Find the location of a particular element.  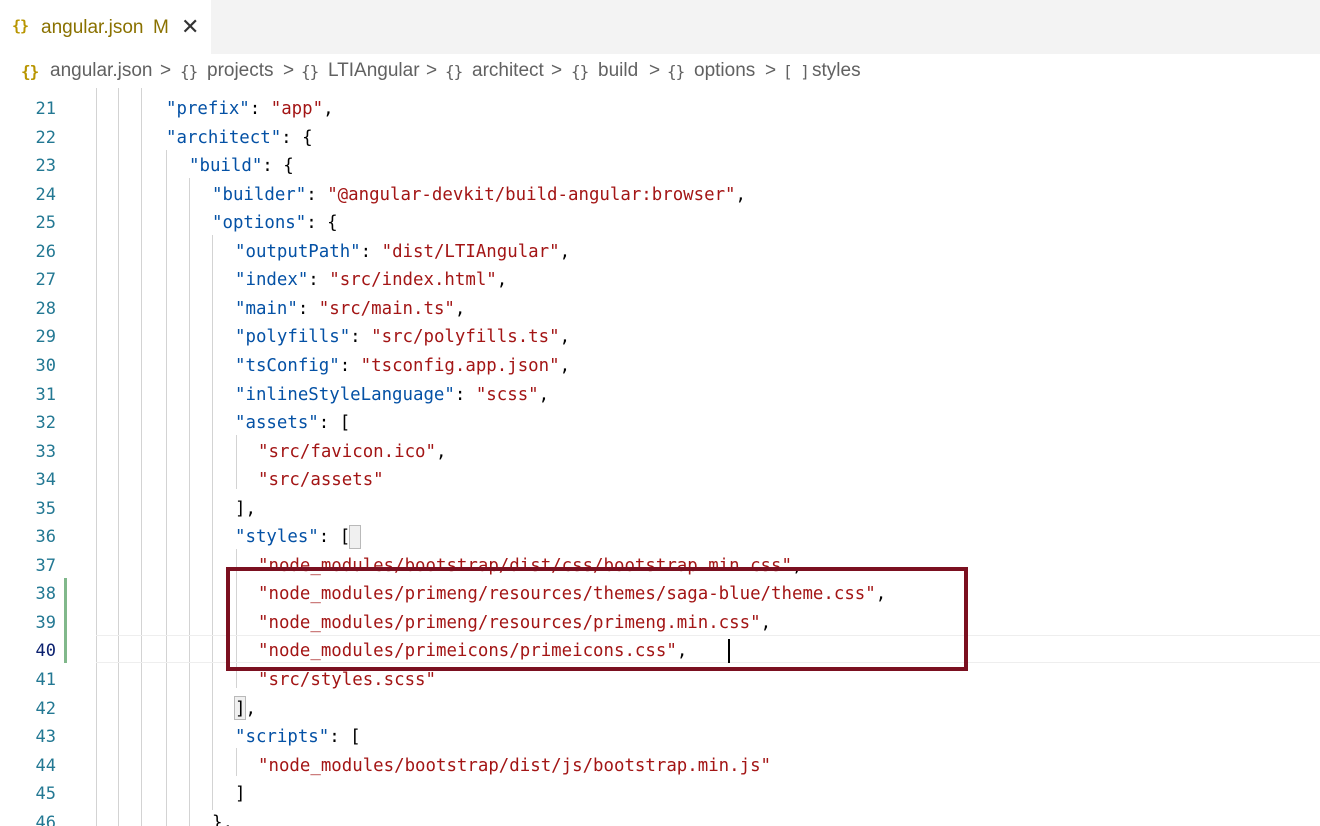

breadcrumb-item-angular-json: angular.json is located at coordinates (101, 71).